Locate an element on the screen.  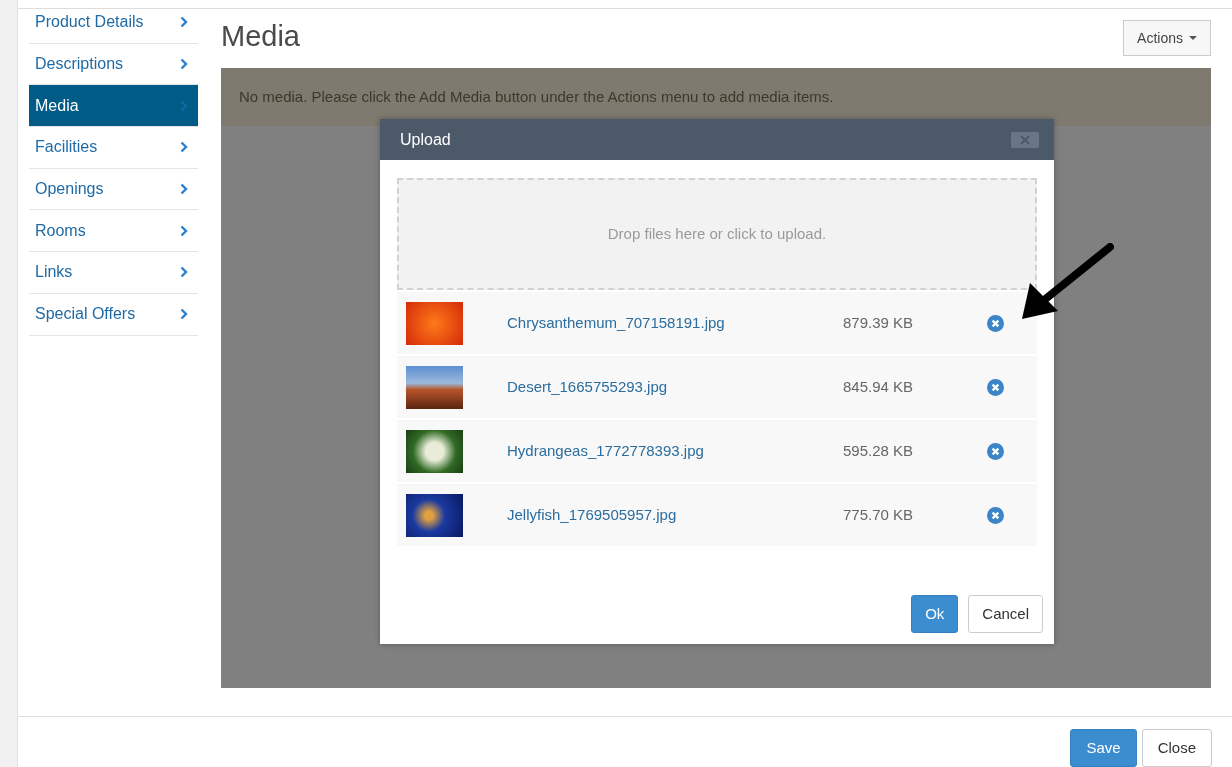
file-size: 595.28 KB is located at coordinates (879, 450).